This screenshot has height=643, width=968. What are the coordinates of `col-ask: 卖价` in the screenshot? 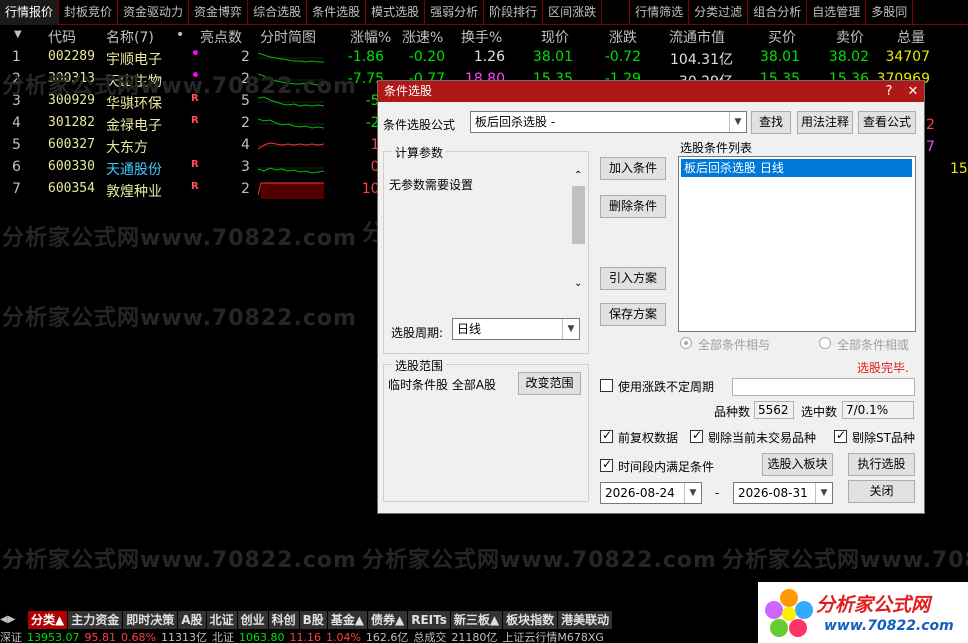 It's located at (850, 37).